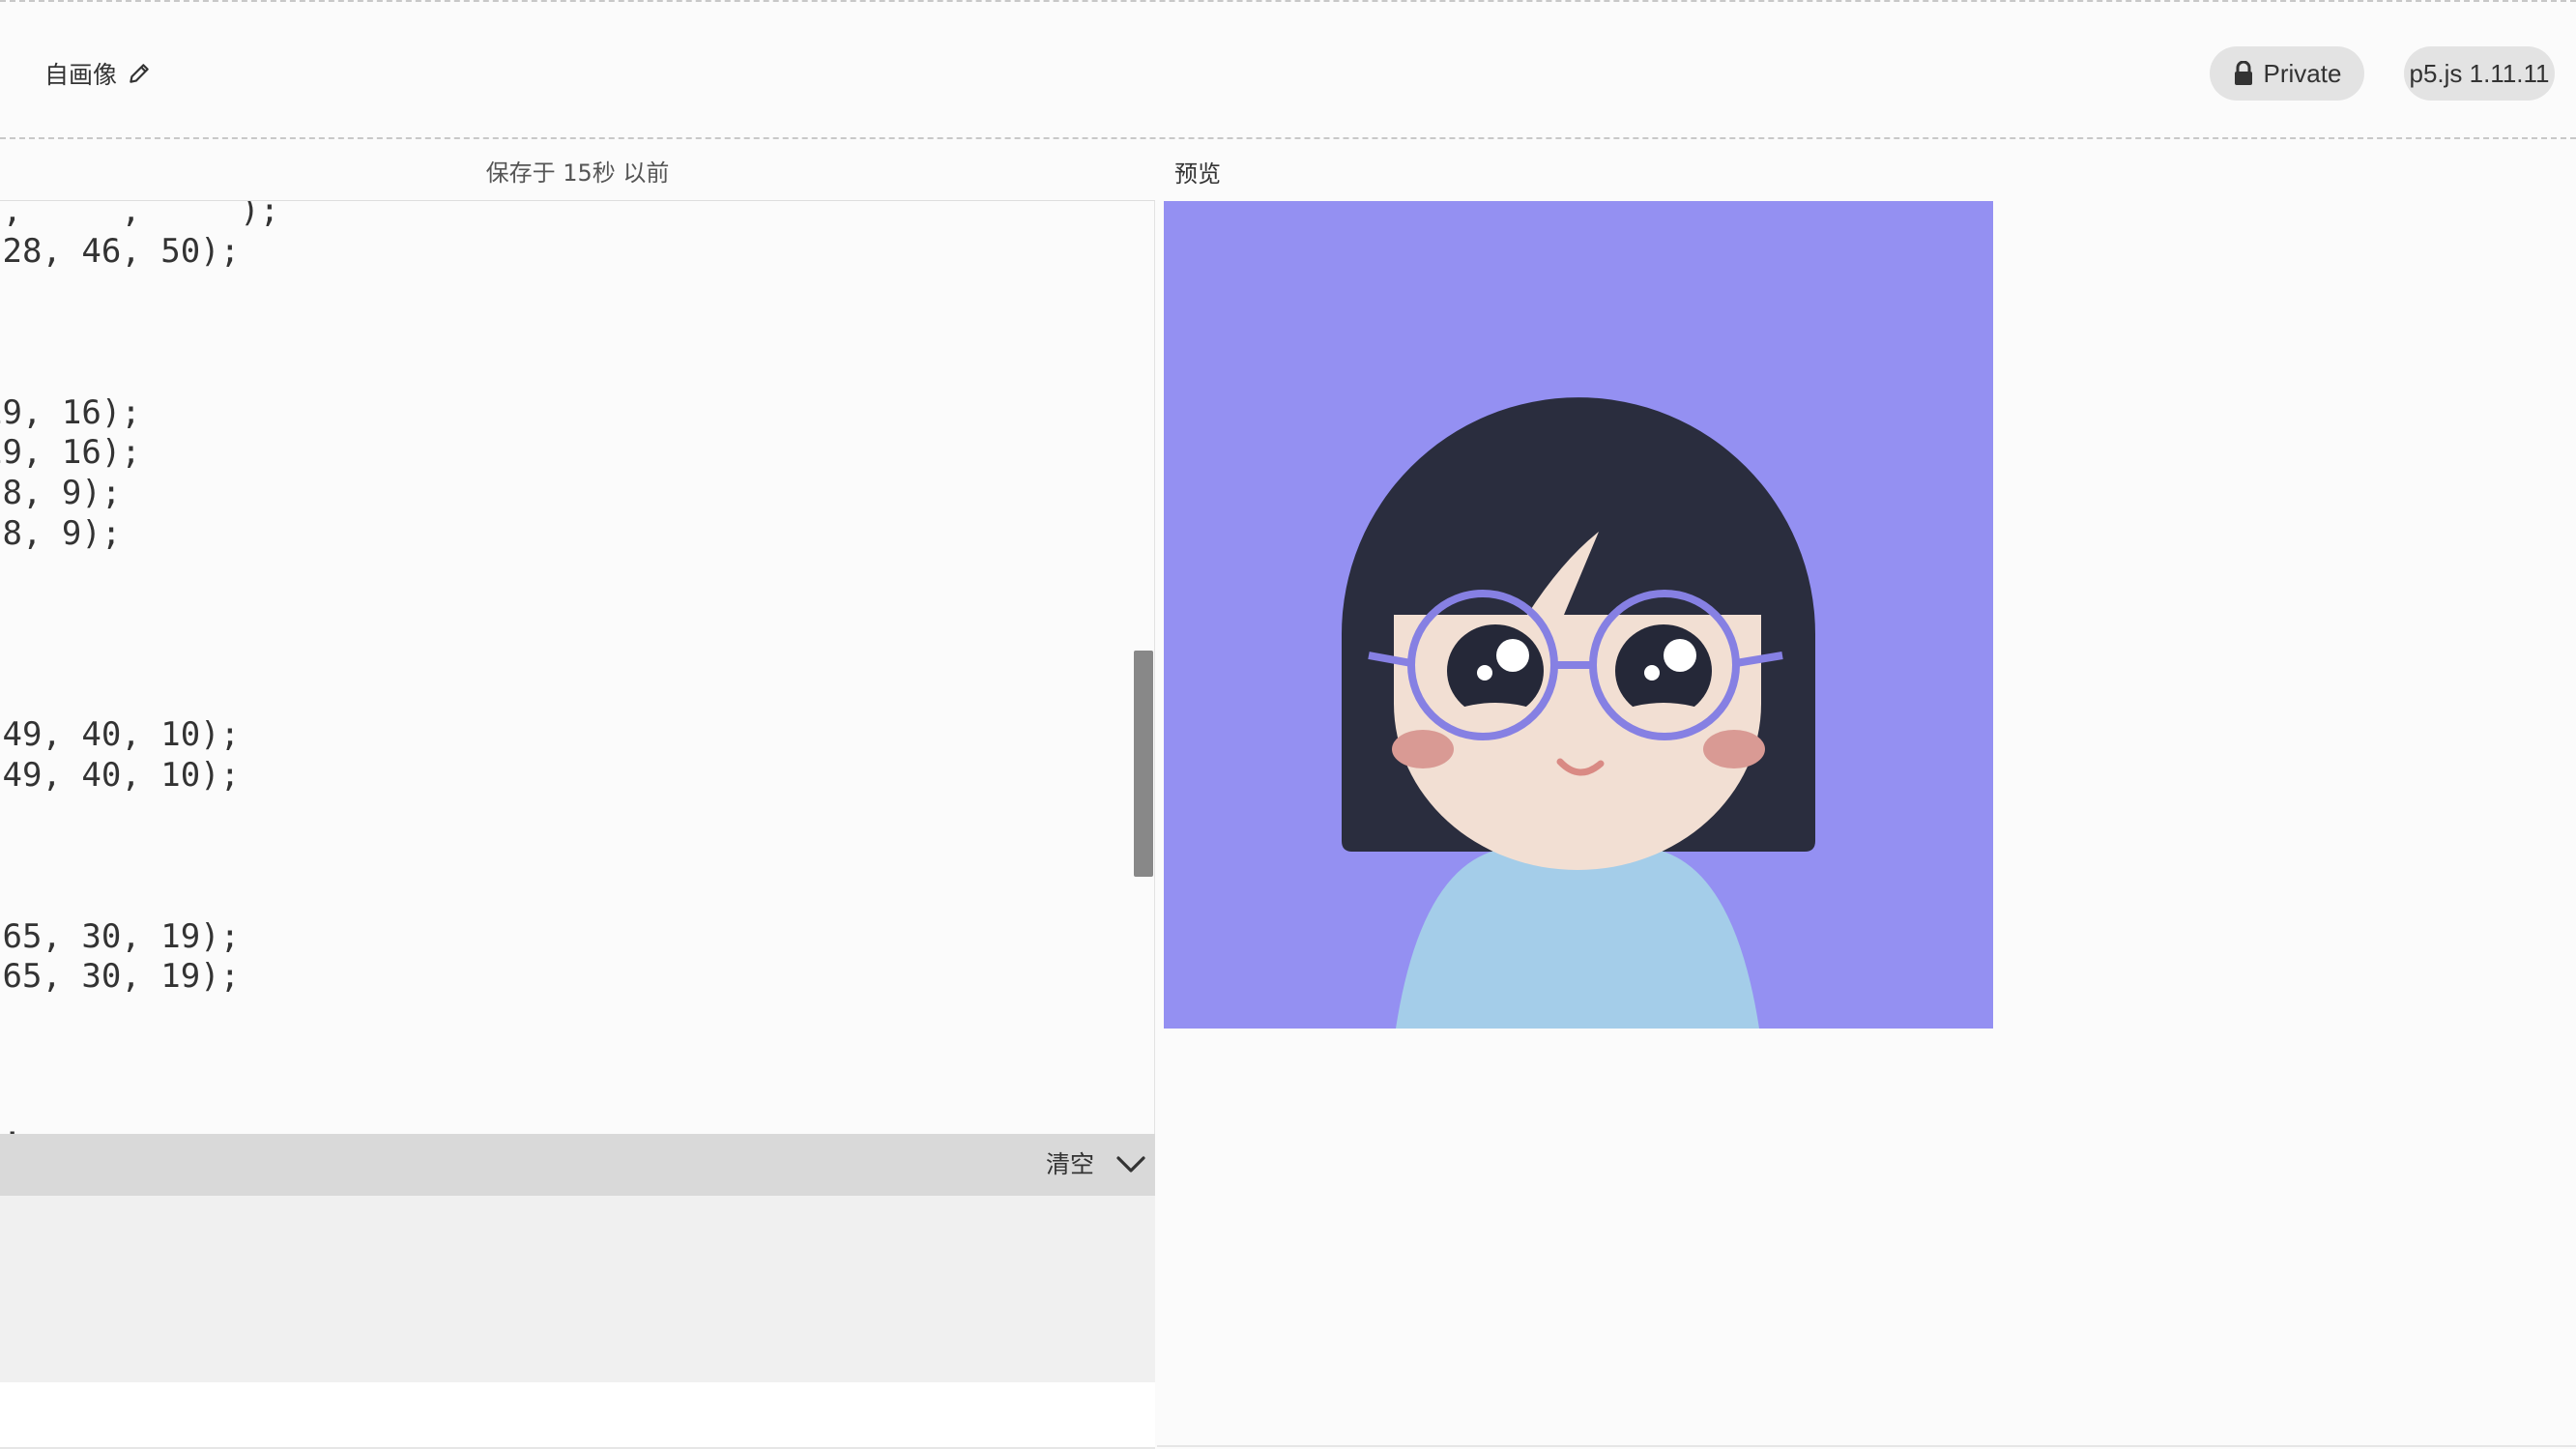 The image size is (2576, 1449). What do you see at coordinates (11, 1126) in the screenshot?
I see `code-line: );` at bounding box center [11, 1126].